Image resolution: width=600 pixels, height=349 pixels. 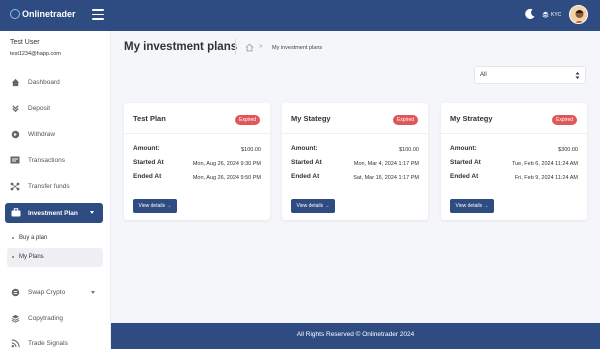 I want to click on sidebar-item-withdraw: Withdraw, so click(x=32, y=134).